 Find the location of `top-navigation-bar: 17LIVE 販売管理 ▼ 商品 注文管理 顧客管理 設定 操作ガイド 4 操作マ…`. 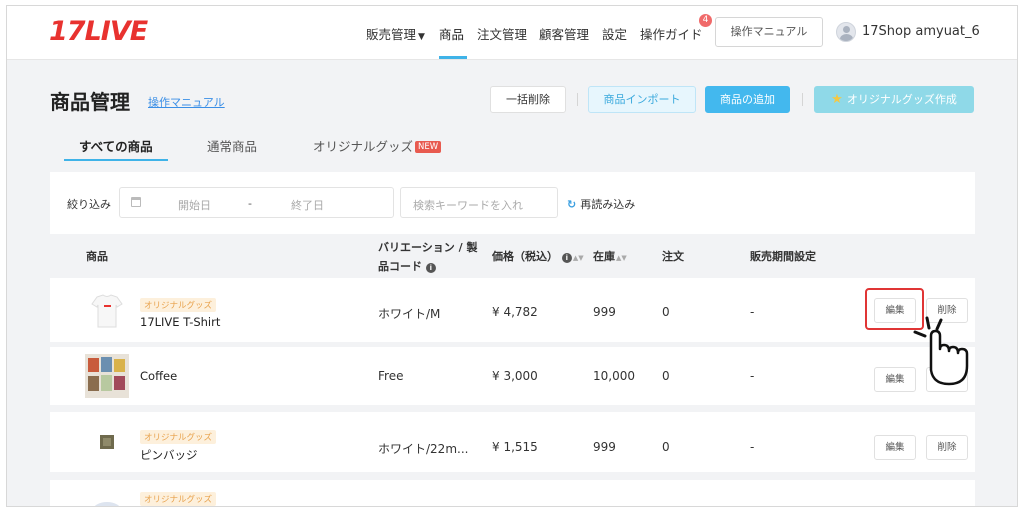

top-navigation-bar: 17LIVE 販売管理 ▼ 商品 注文管理 顧客管理 設定 操作ガイド 4 操作マ… is located at coordinates (512, 33).